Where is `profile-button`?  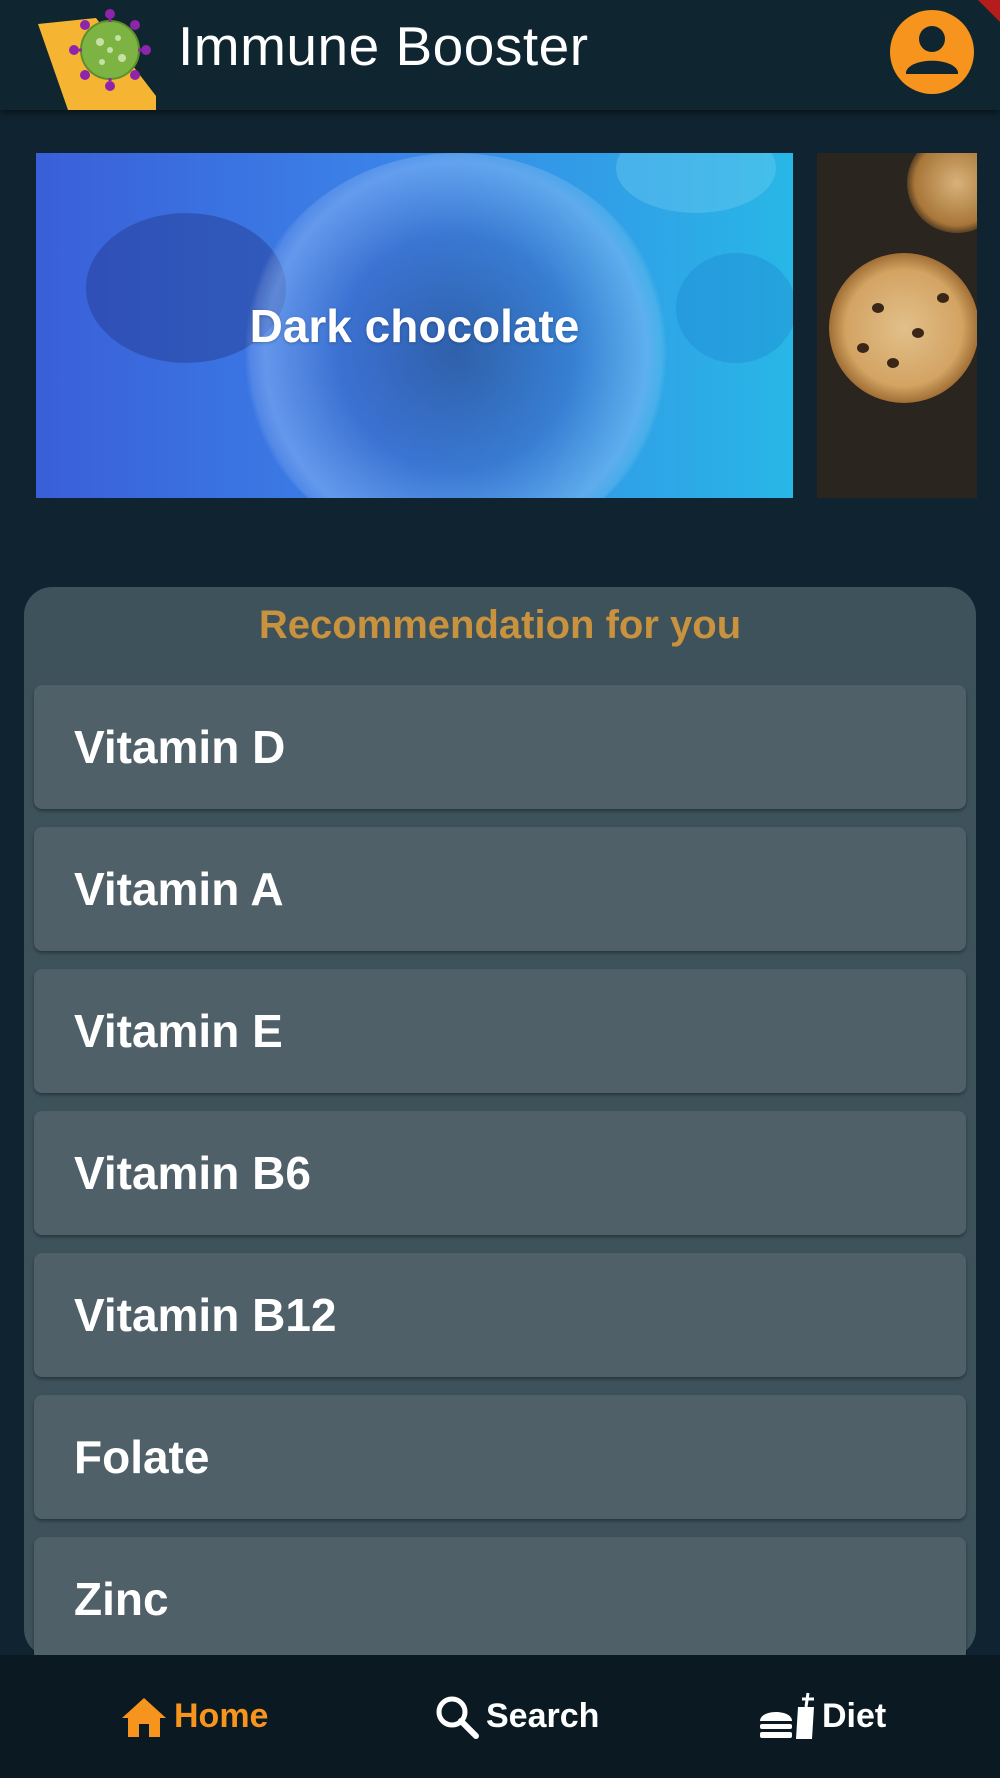 profile-button is located at coordinates (932, 52).